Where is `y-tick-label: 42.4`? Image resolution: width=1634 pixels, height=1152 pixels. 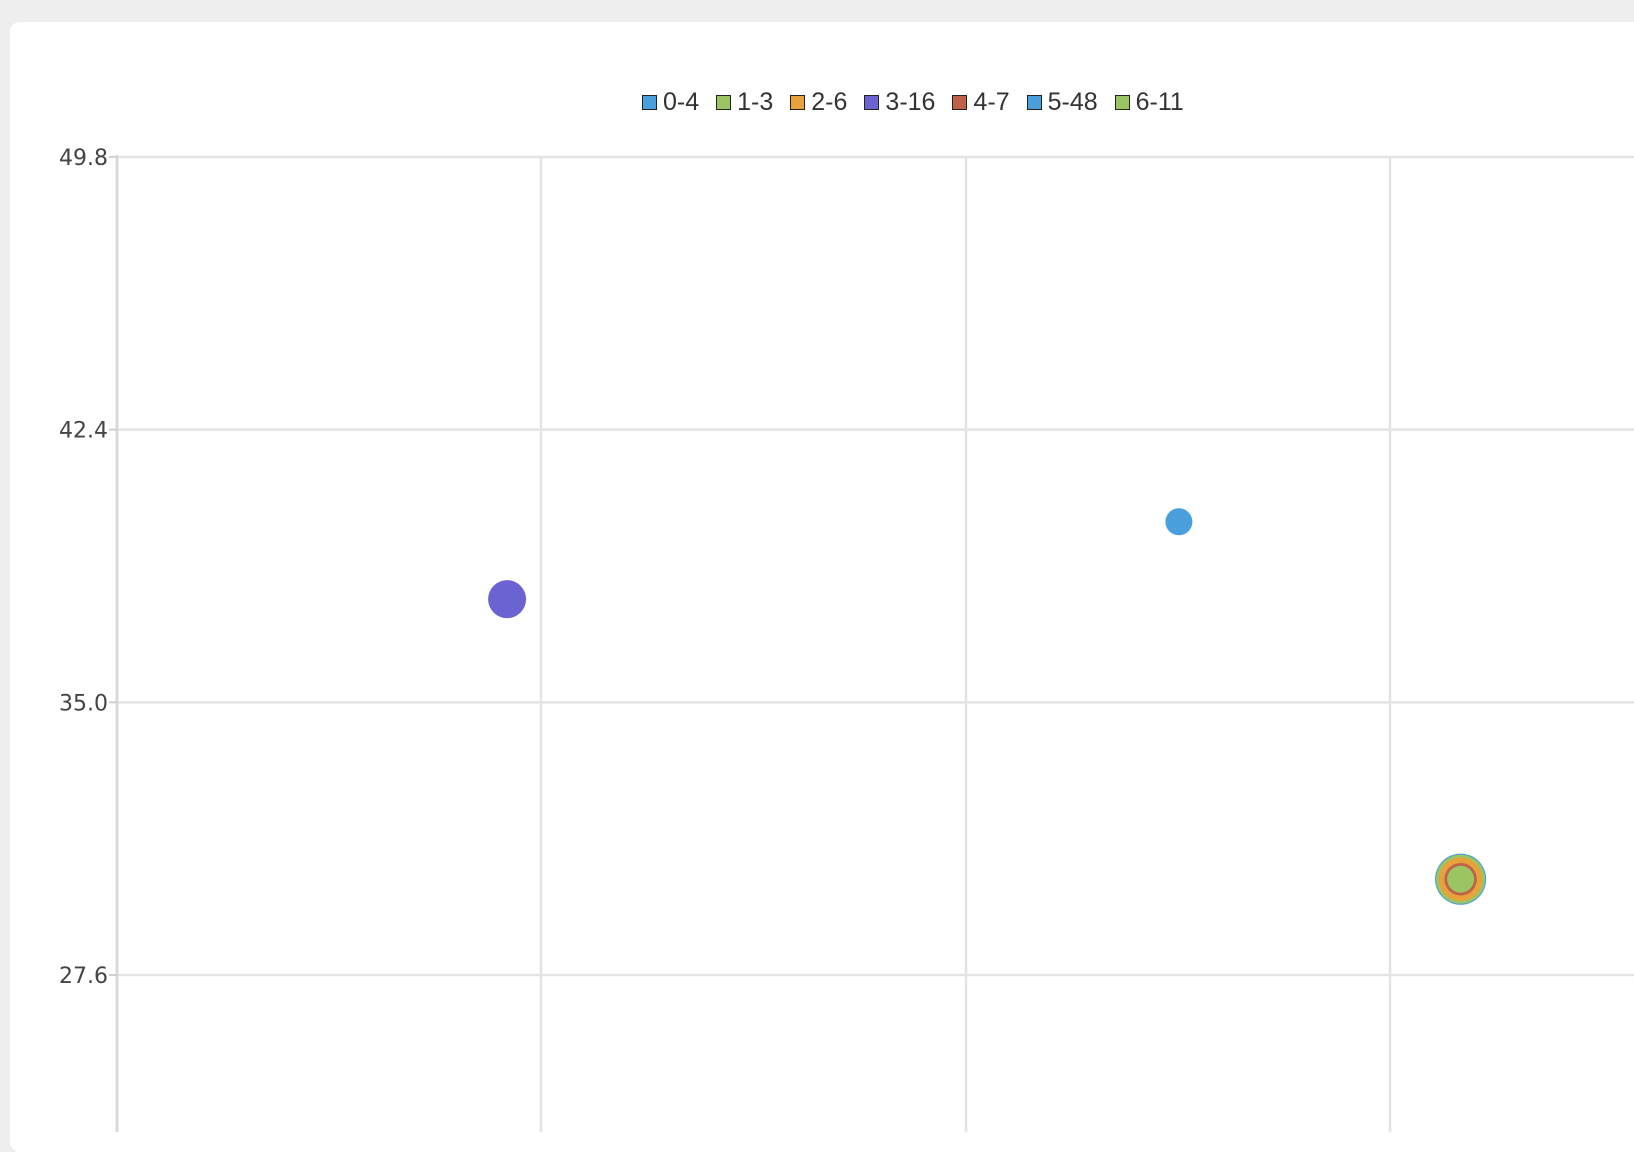
y-tick-label: 42.4 is located at coordinates (83, 431).